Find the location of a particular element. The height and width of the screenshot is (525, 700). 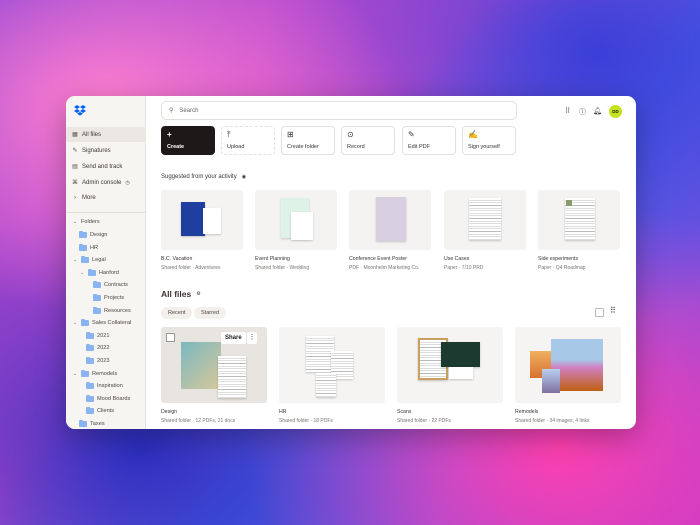

nav-signatures: ✎ Signatures is located at coordinates (106, 150).